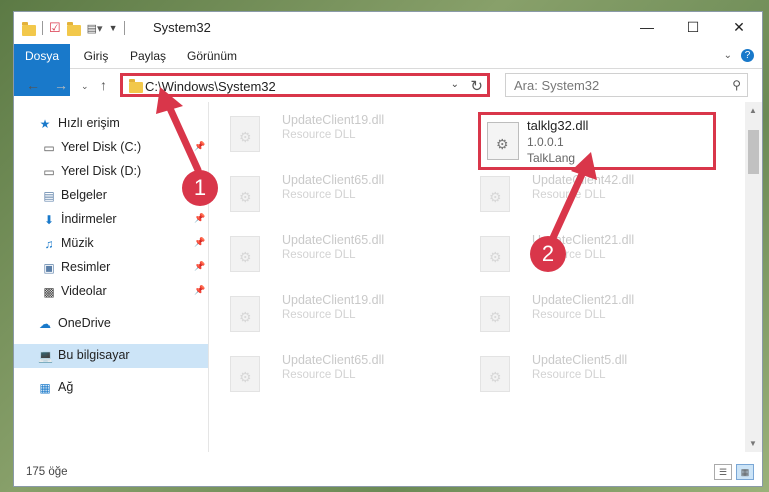 The width and height of the screenshot is (769, 492). What do you see at coordinates (95, 28) in the screenshot?
I see `customize-icon: ▤▾` at bounding box center [95, 28].